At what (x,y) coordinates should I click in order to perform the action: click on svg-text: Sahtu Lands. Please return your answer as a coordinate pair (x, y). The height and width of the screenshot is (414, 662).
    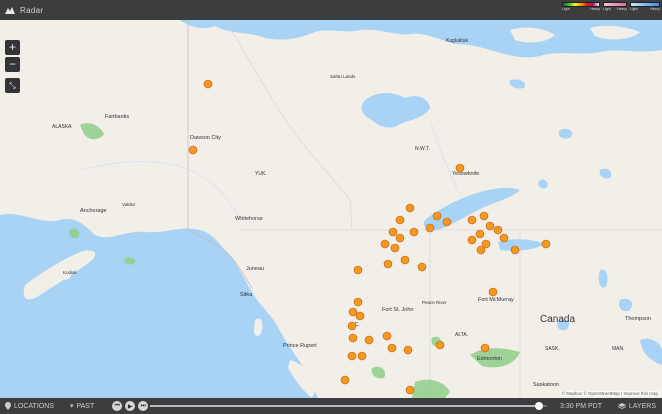
    Looking at the image, I should click on (343, 76).